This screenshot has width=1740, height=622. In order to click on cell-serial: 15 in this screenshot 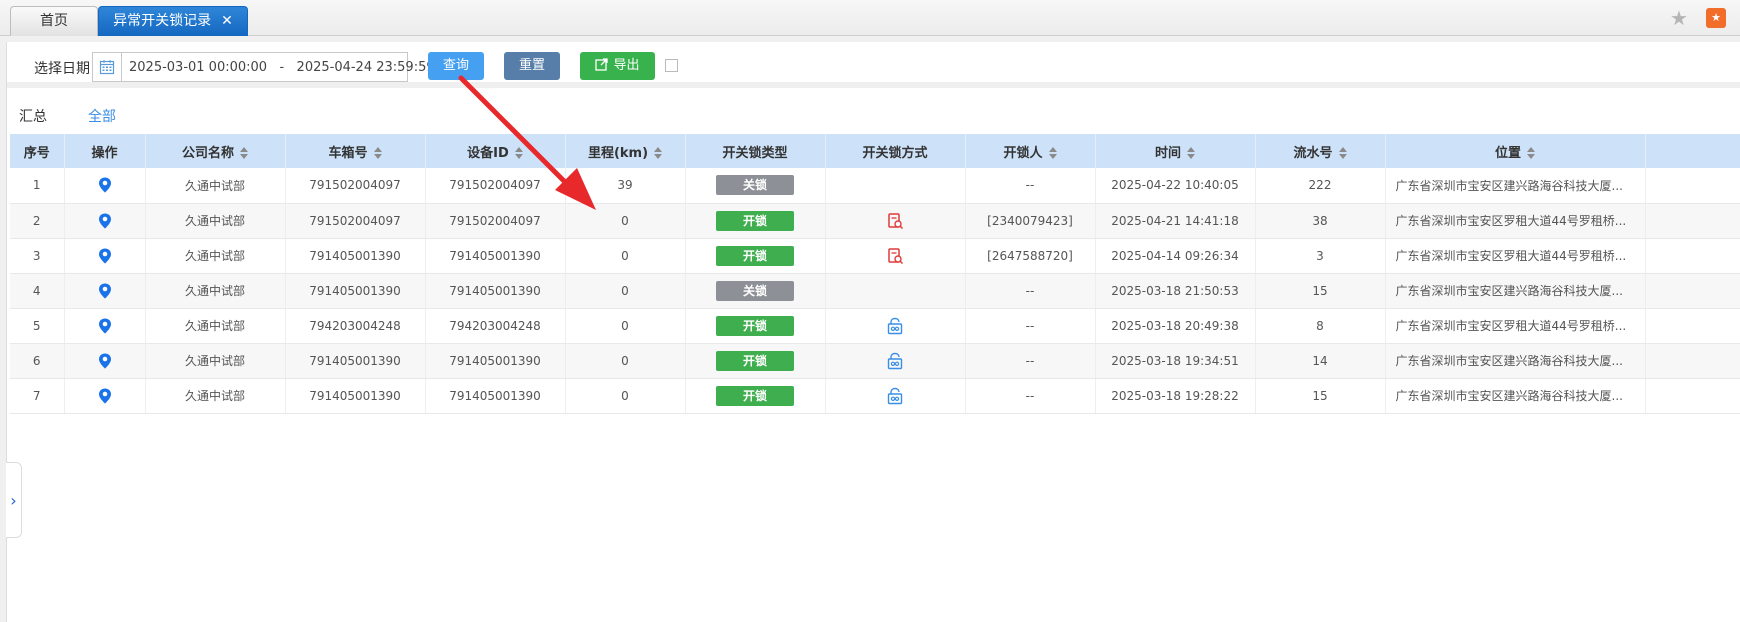, I will do `click(1320, 396)`.